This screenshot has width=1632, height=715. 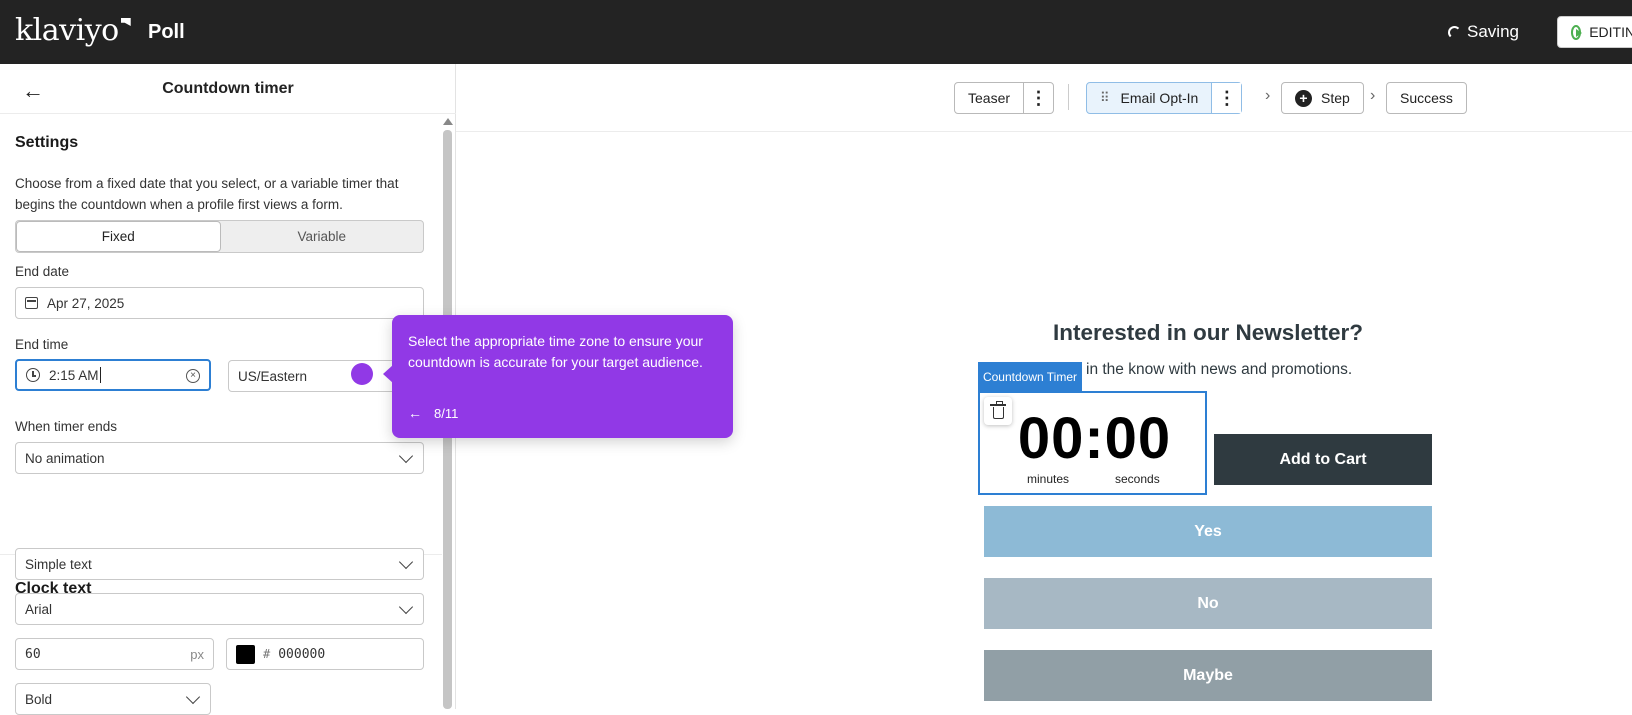 What do you see at coordinates (193, 376) in the screenshot?
I see `clear-icon: ×` at bounding box center [193, 376].